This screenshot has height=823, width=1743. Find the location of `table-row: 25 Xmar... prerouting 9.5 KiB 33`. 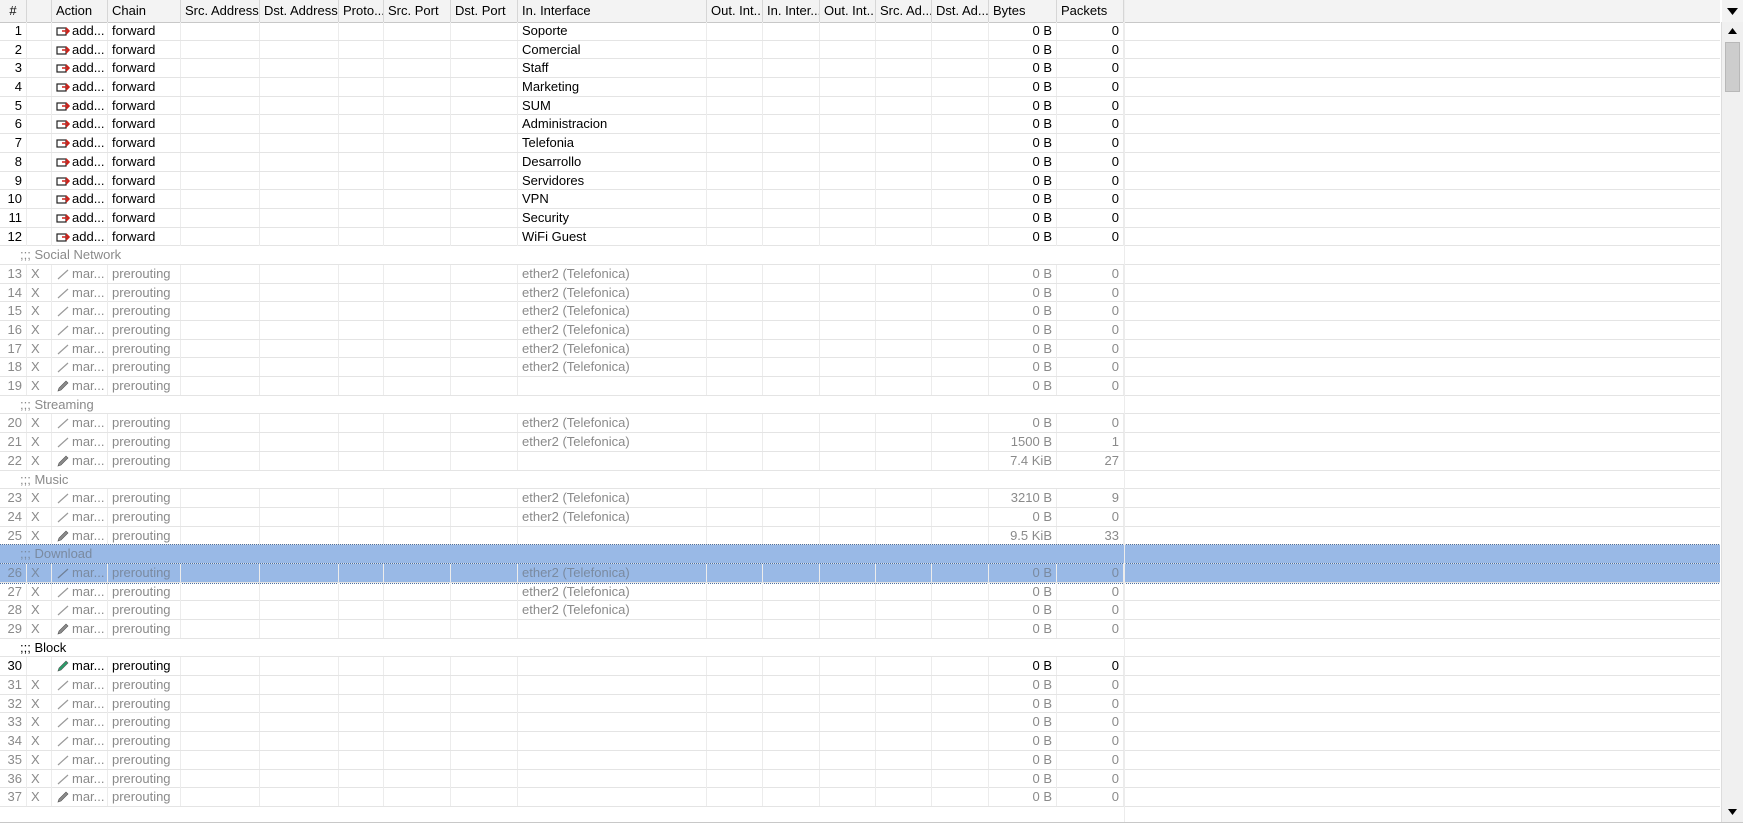

table-row: 25 Xmar... prerouting 9.5 KiB 33 is located at coordinates (860, 536).